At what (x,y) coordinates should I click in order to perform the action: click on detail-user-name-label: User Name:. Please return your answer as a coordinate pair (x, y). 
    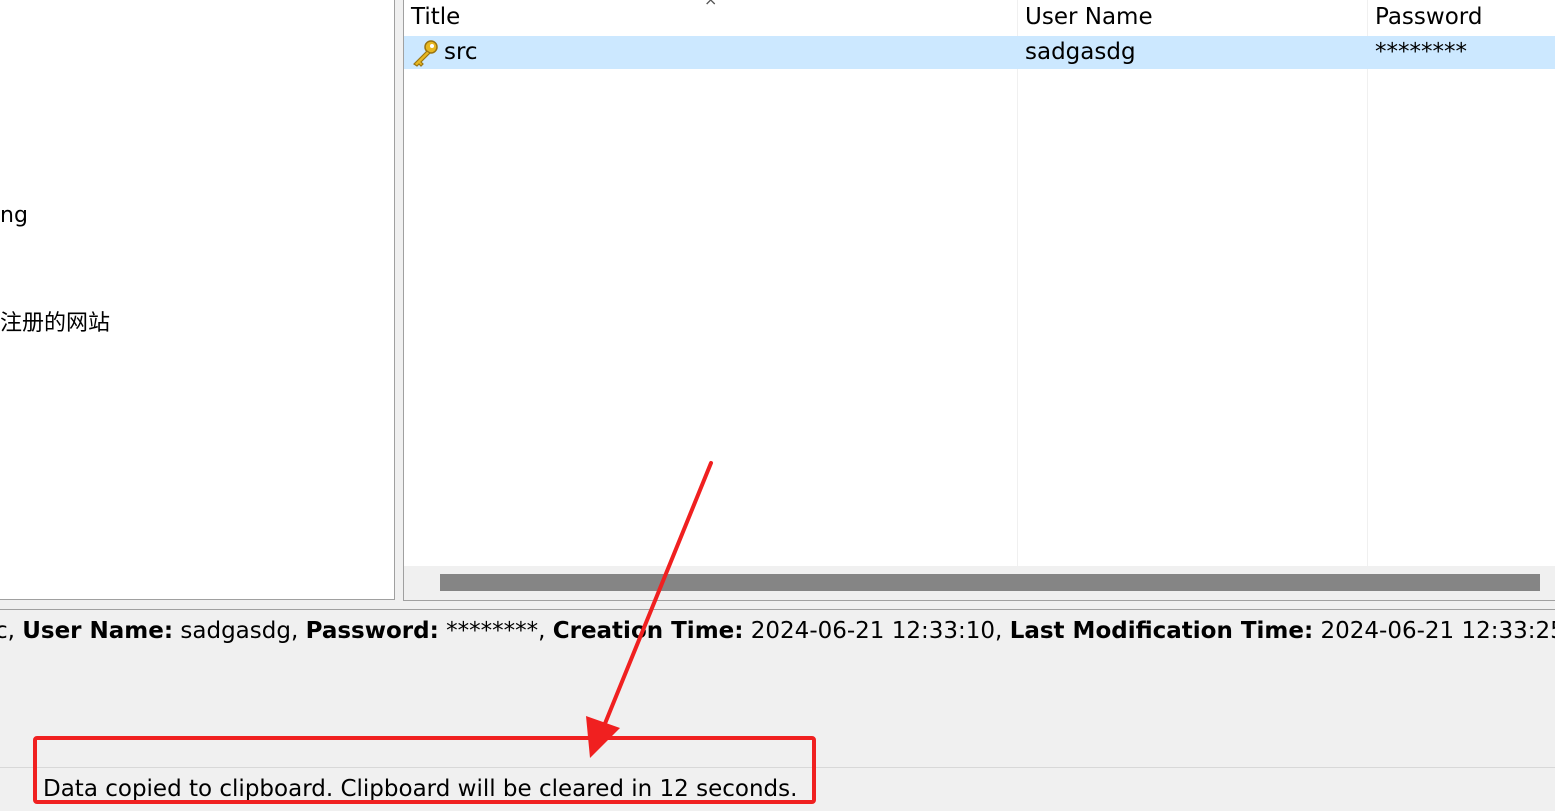
    Looking at the image, I should click on (98, 631).